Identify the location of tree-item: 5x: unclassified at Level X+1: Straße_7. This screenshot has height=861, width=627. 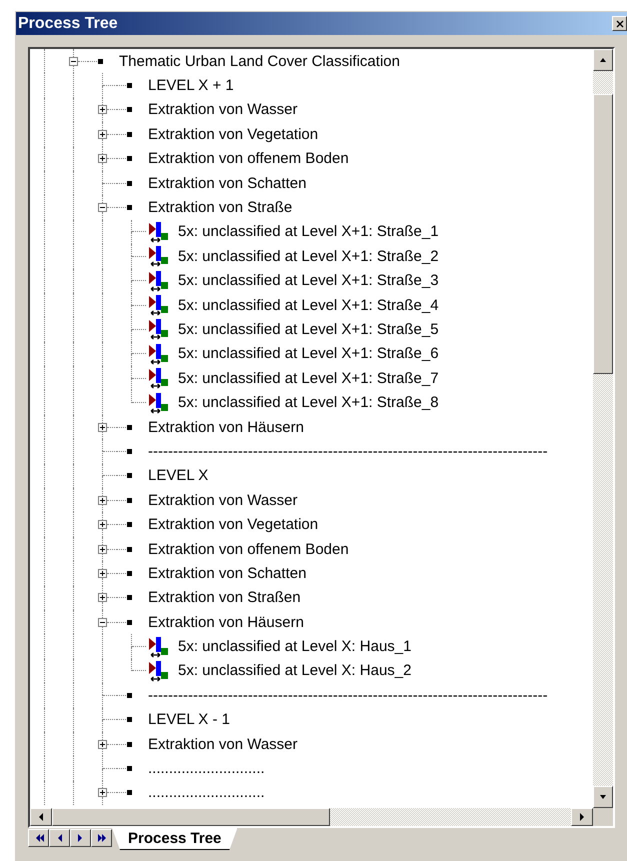
(308, 378).